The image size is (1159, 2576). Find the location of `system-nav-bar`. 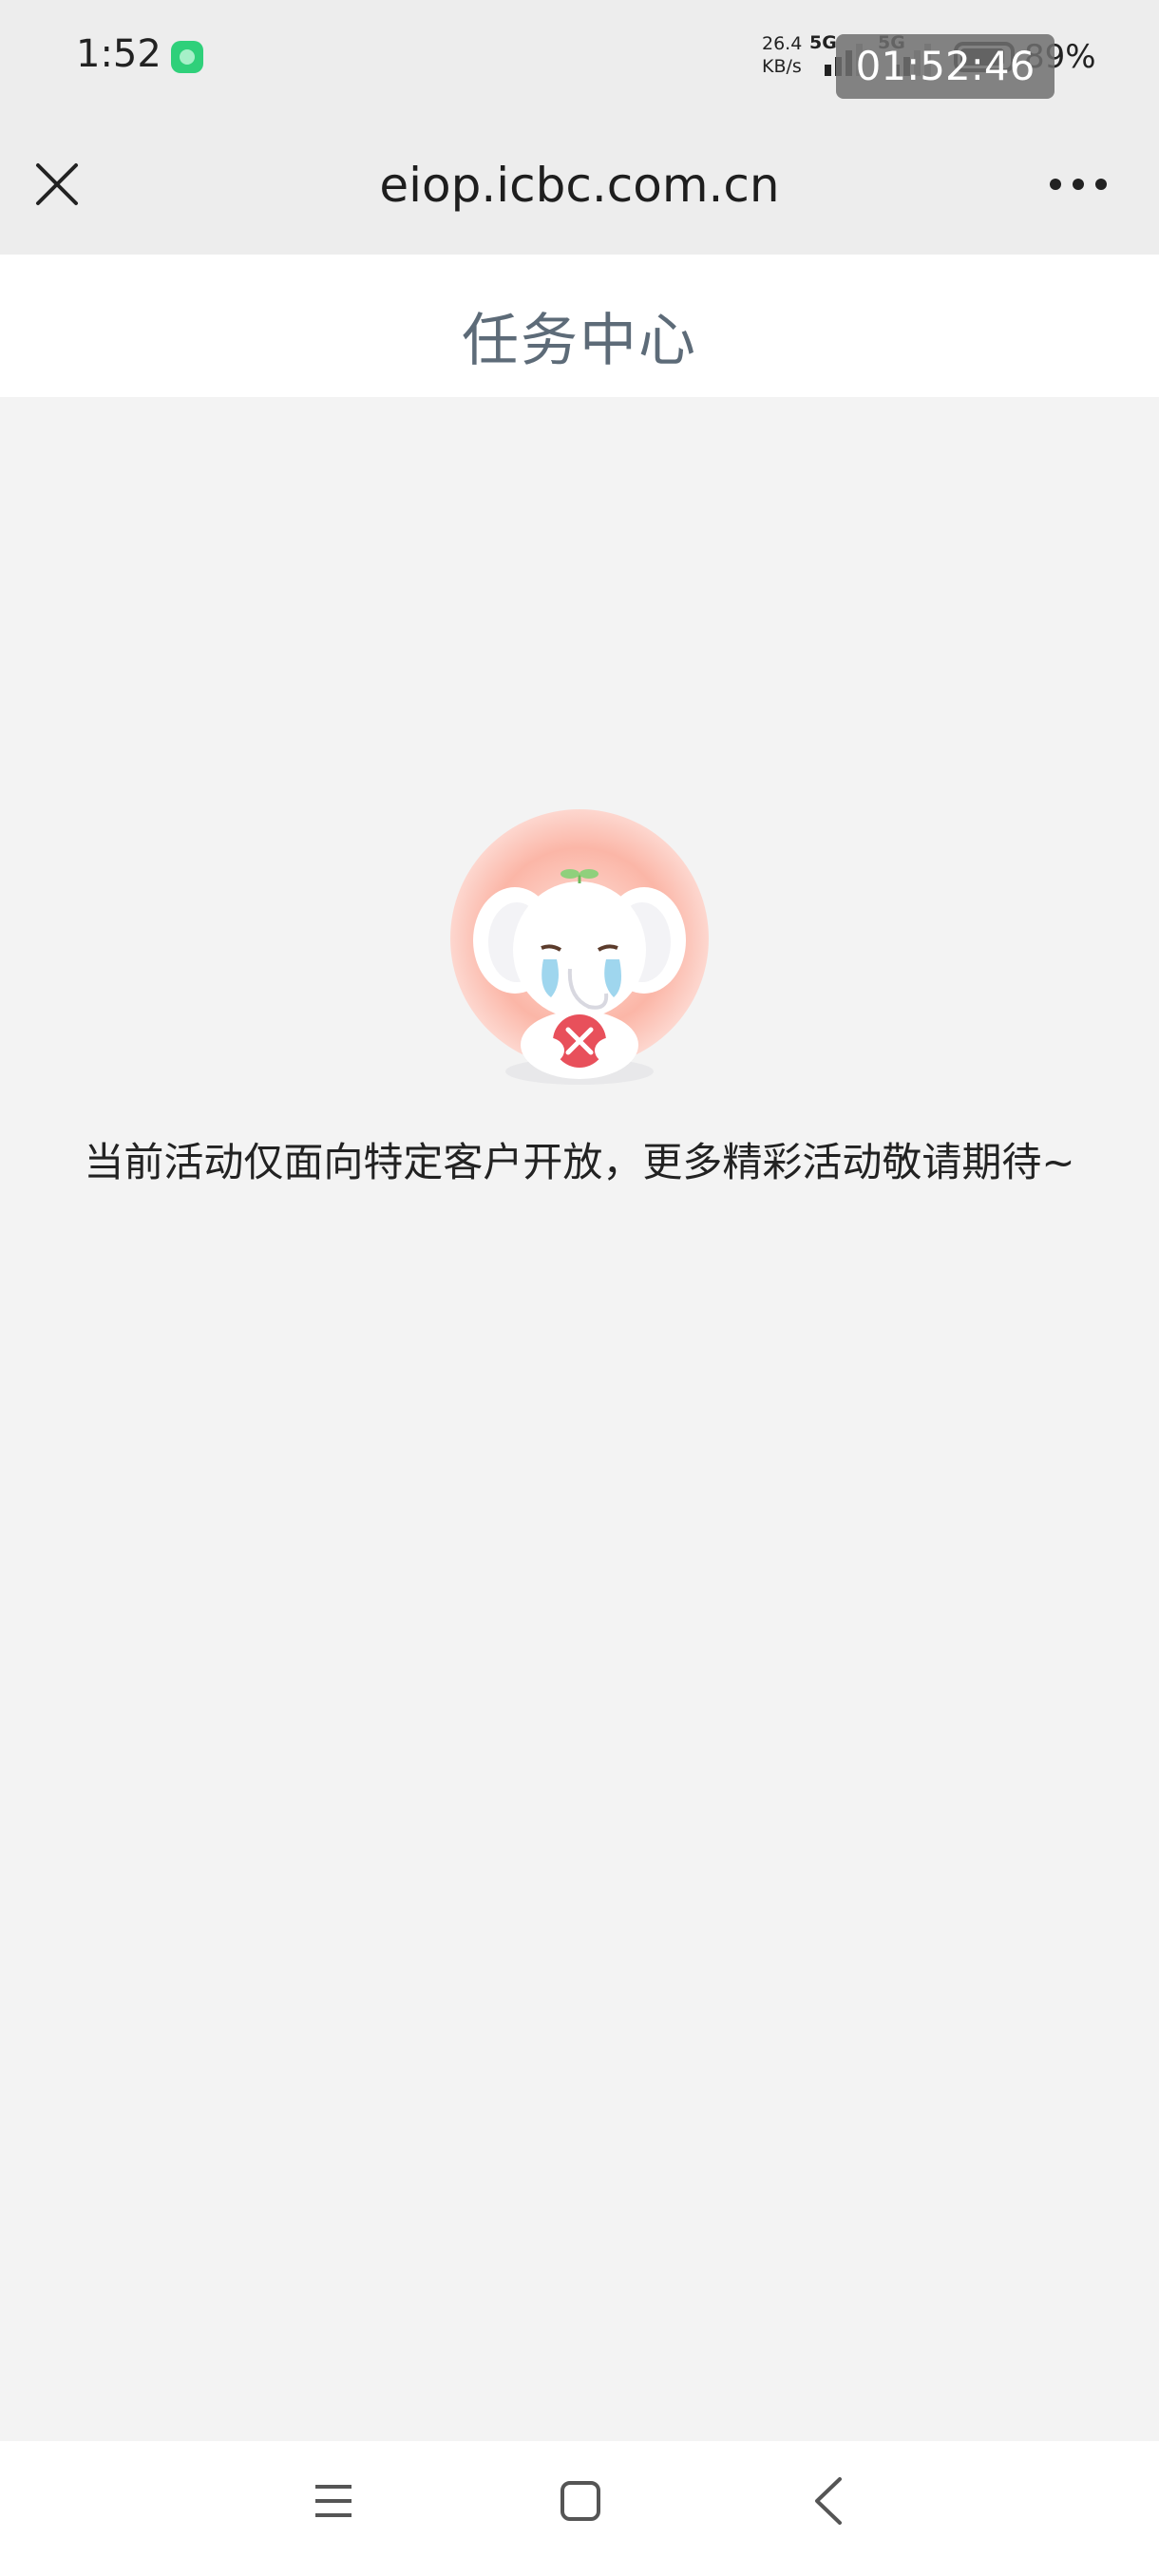

system-nav-bar is located at coordinates (579, 2508).